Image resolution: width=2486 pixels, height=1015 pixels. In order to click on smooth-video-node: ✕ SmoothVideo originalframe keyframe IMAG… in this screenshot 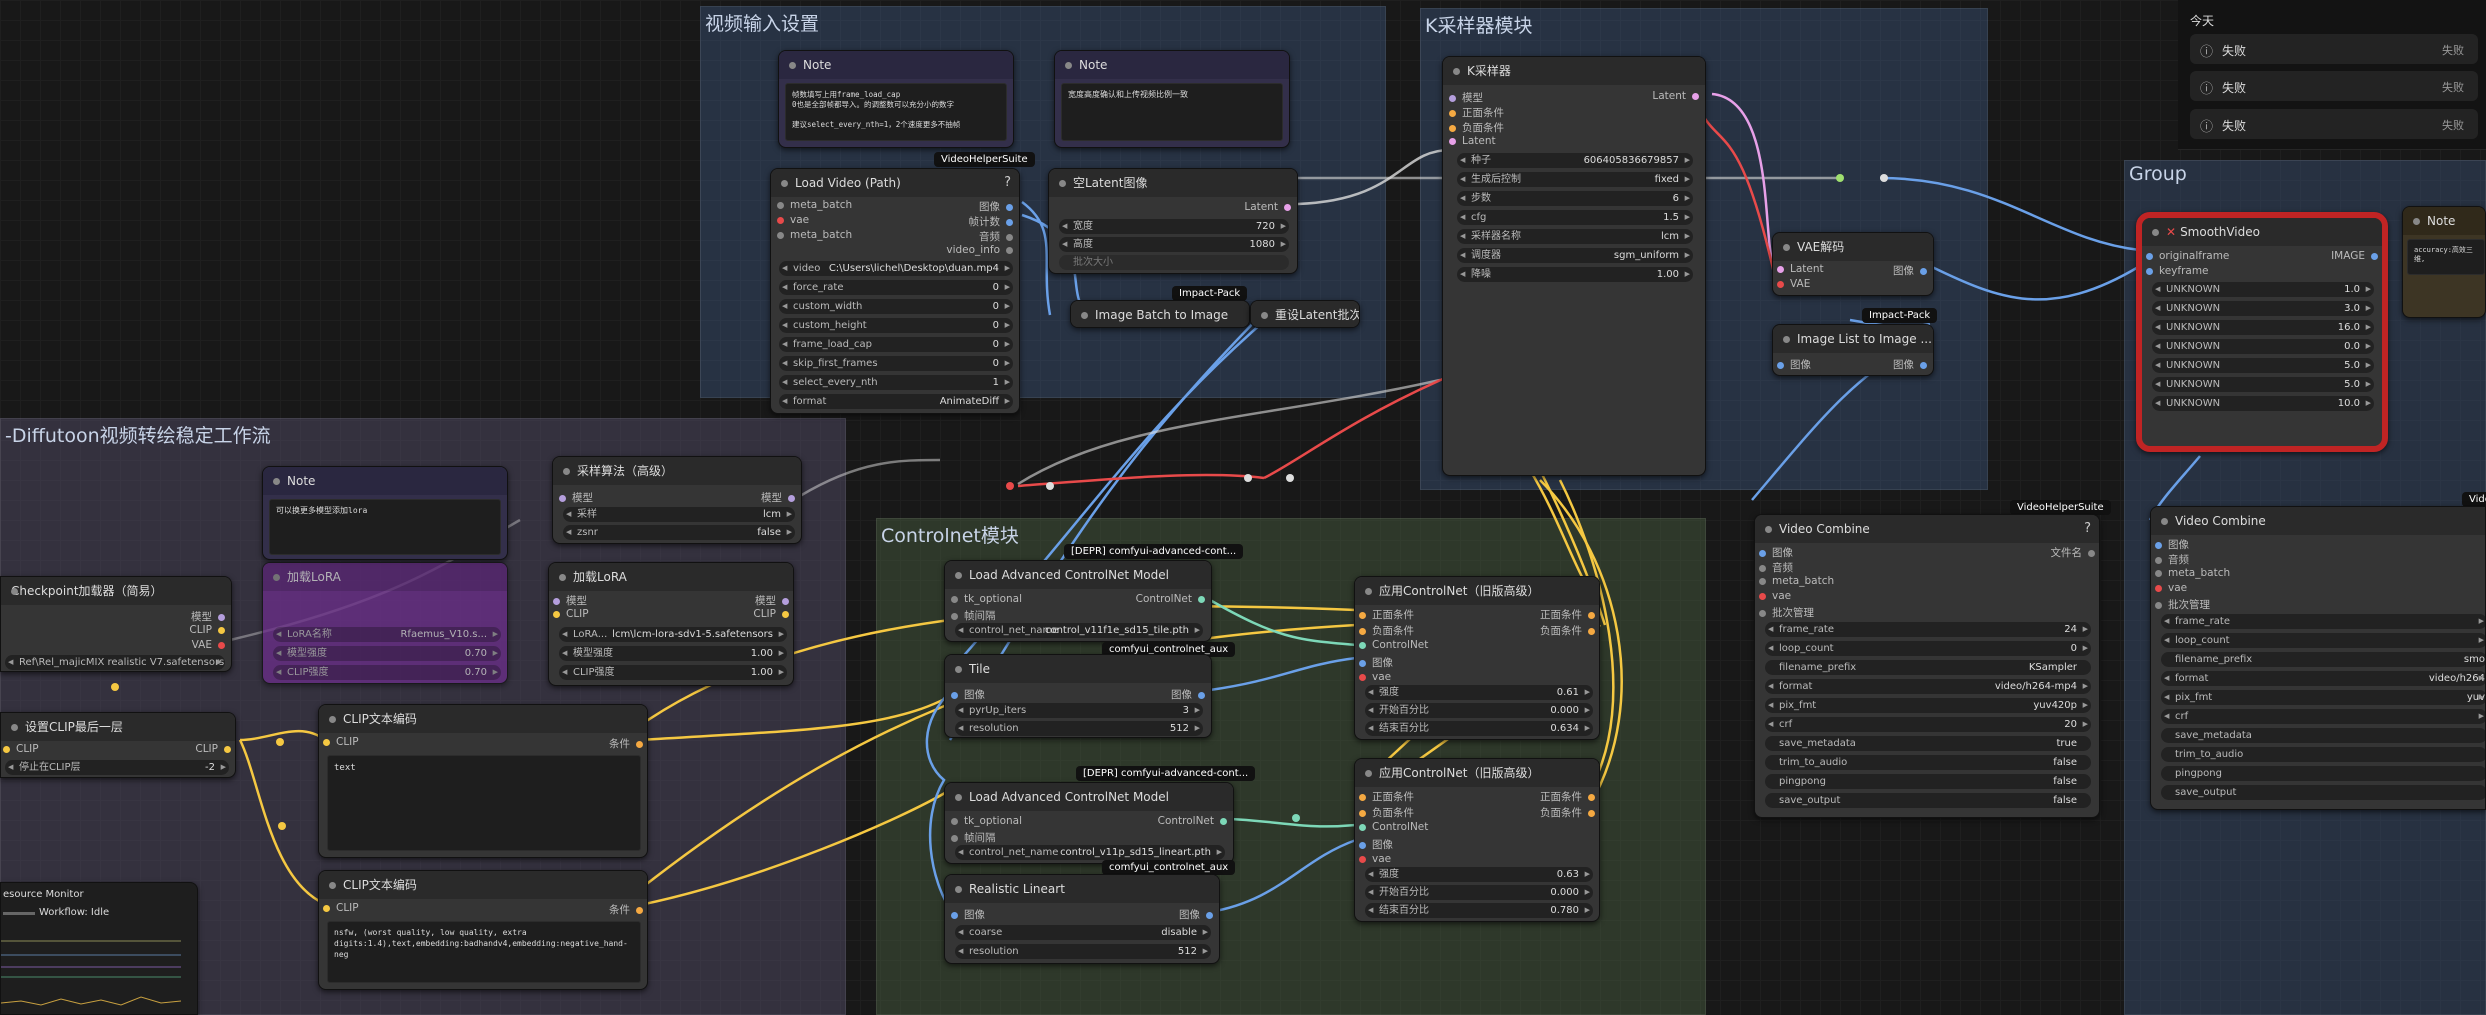, I will do `click(2262, 332)`.